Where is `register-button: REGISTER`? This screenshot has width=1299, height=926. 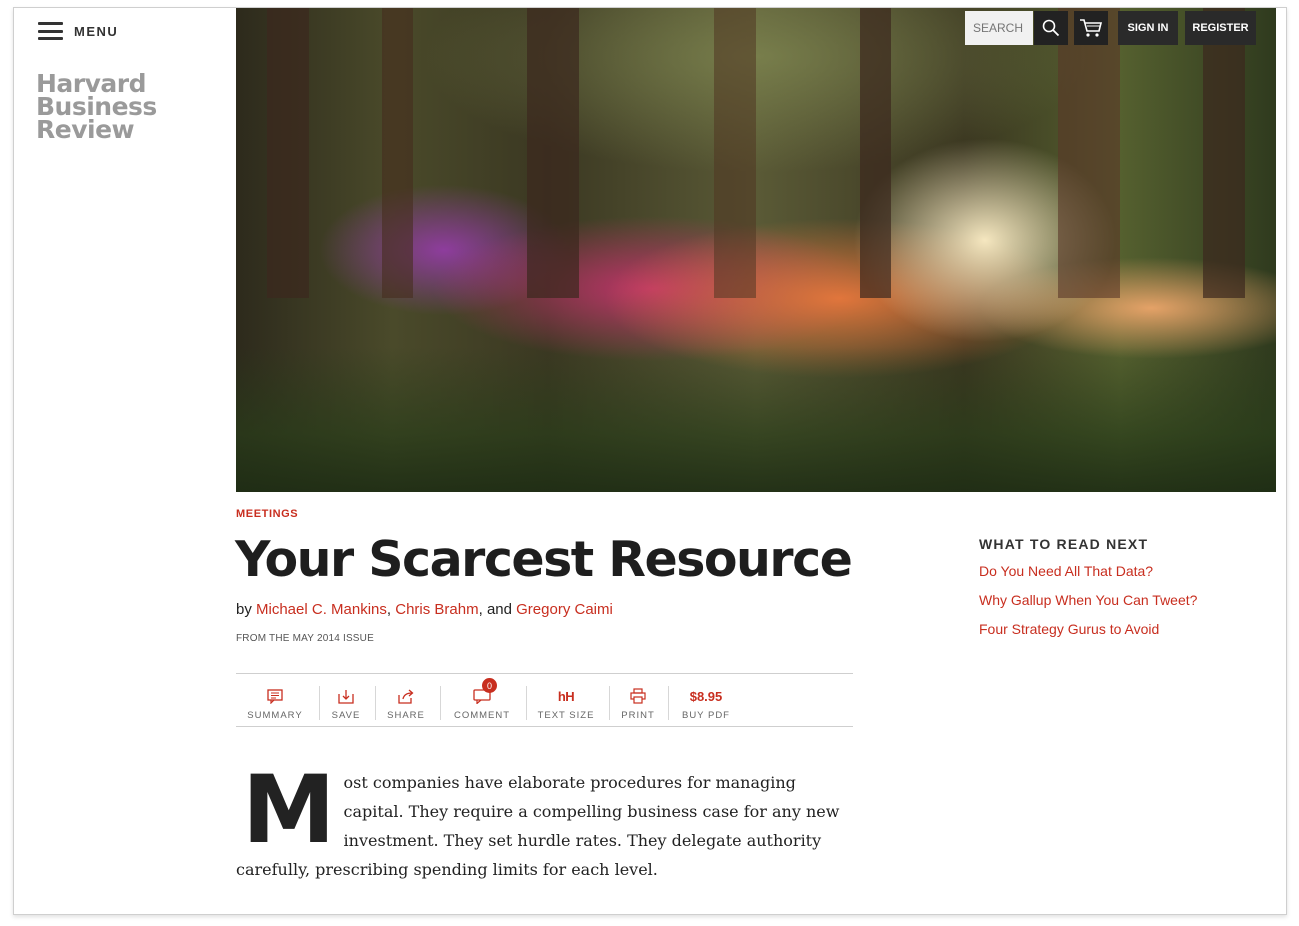 register-button: REGISTER is located at coordinates (1220, 28).